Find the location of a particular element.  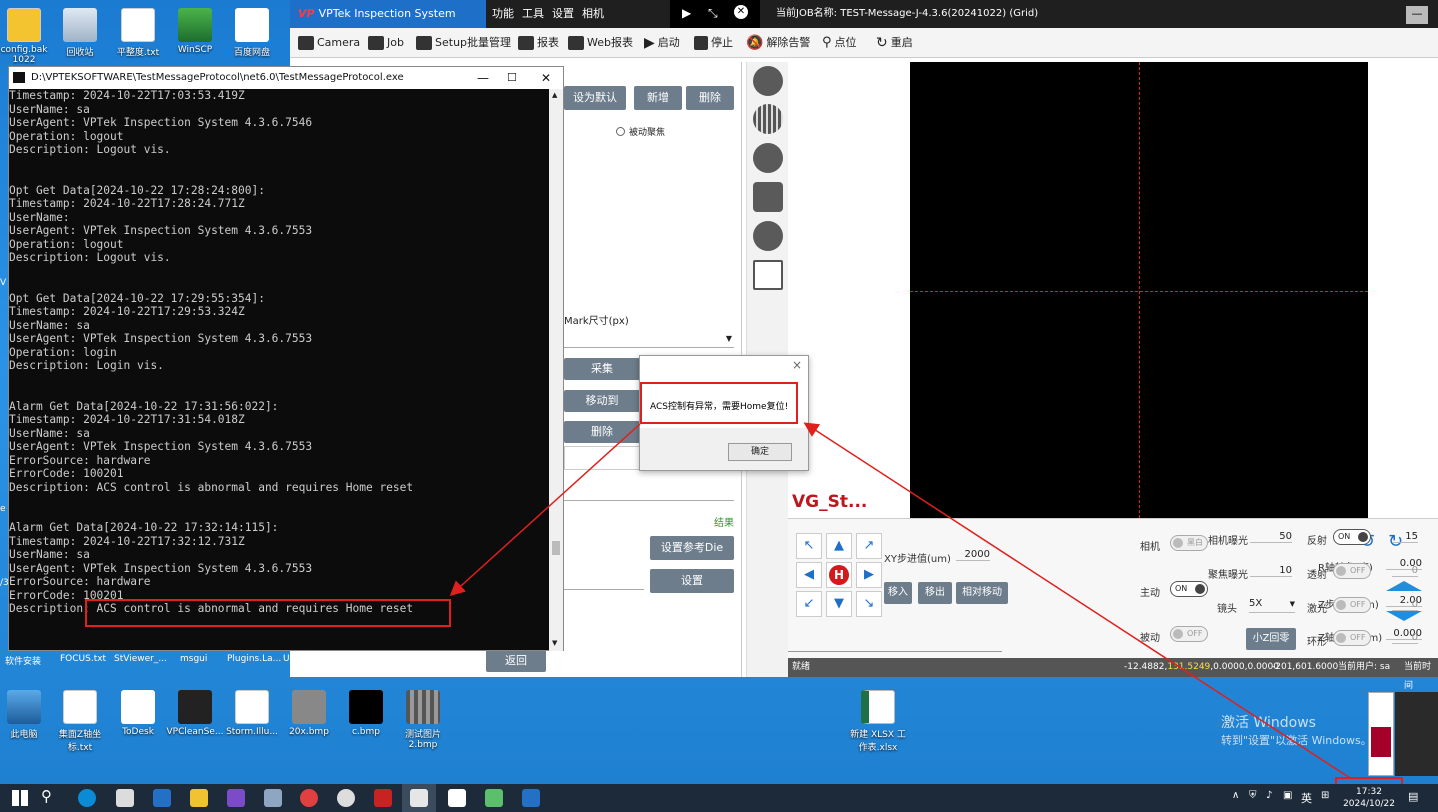

keyboard-icon: ⊞ is located at coordinates (1325, 795).